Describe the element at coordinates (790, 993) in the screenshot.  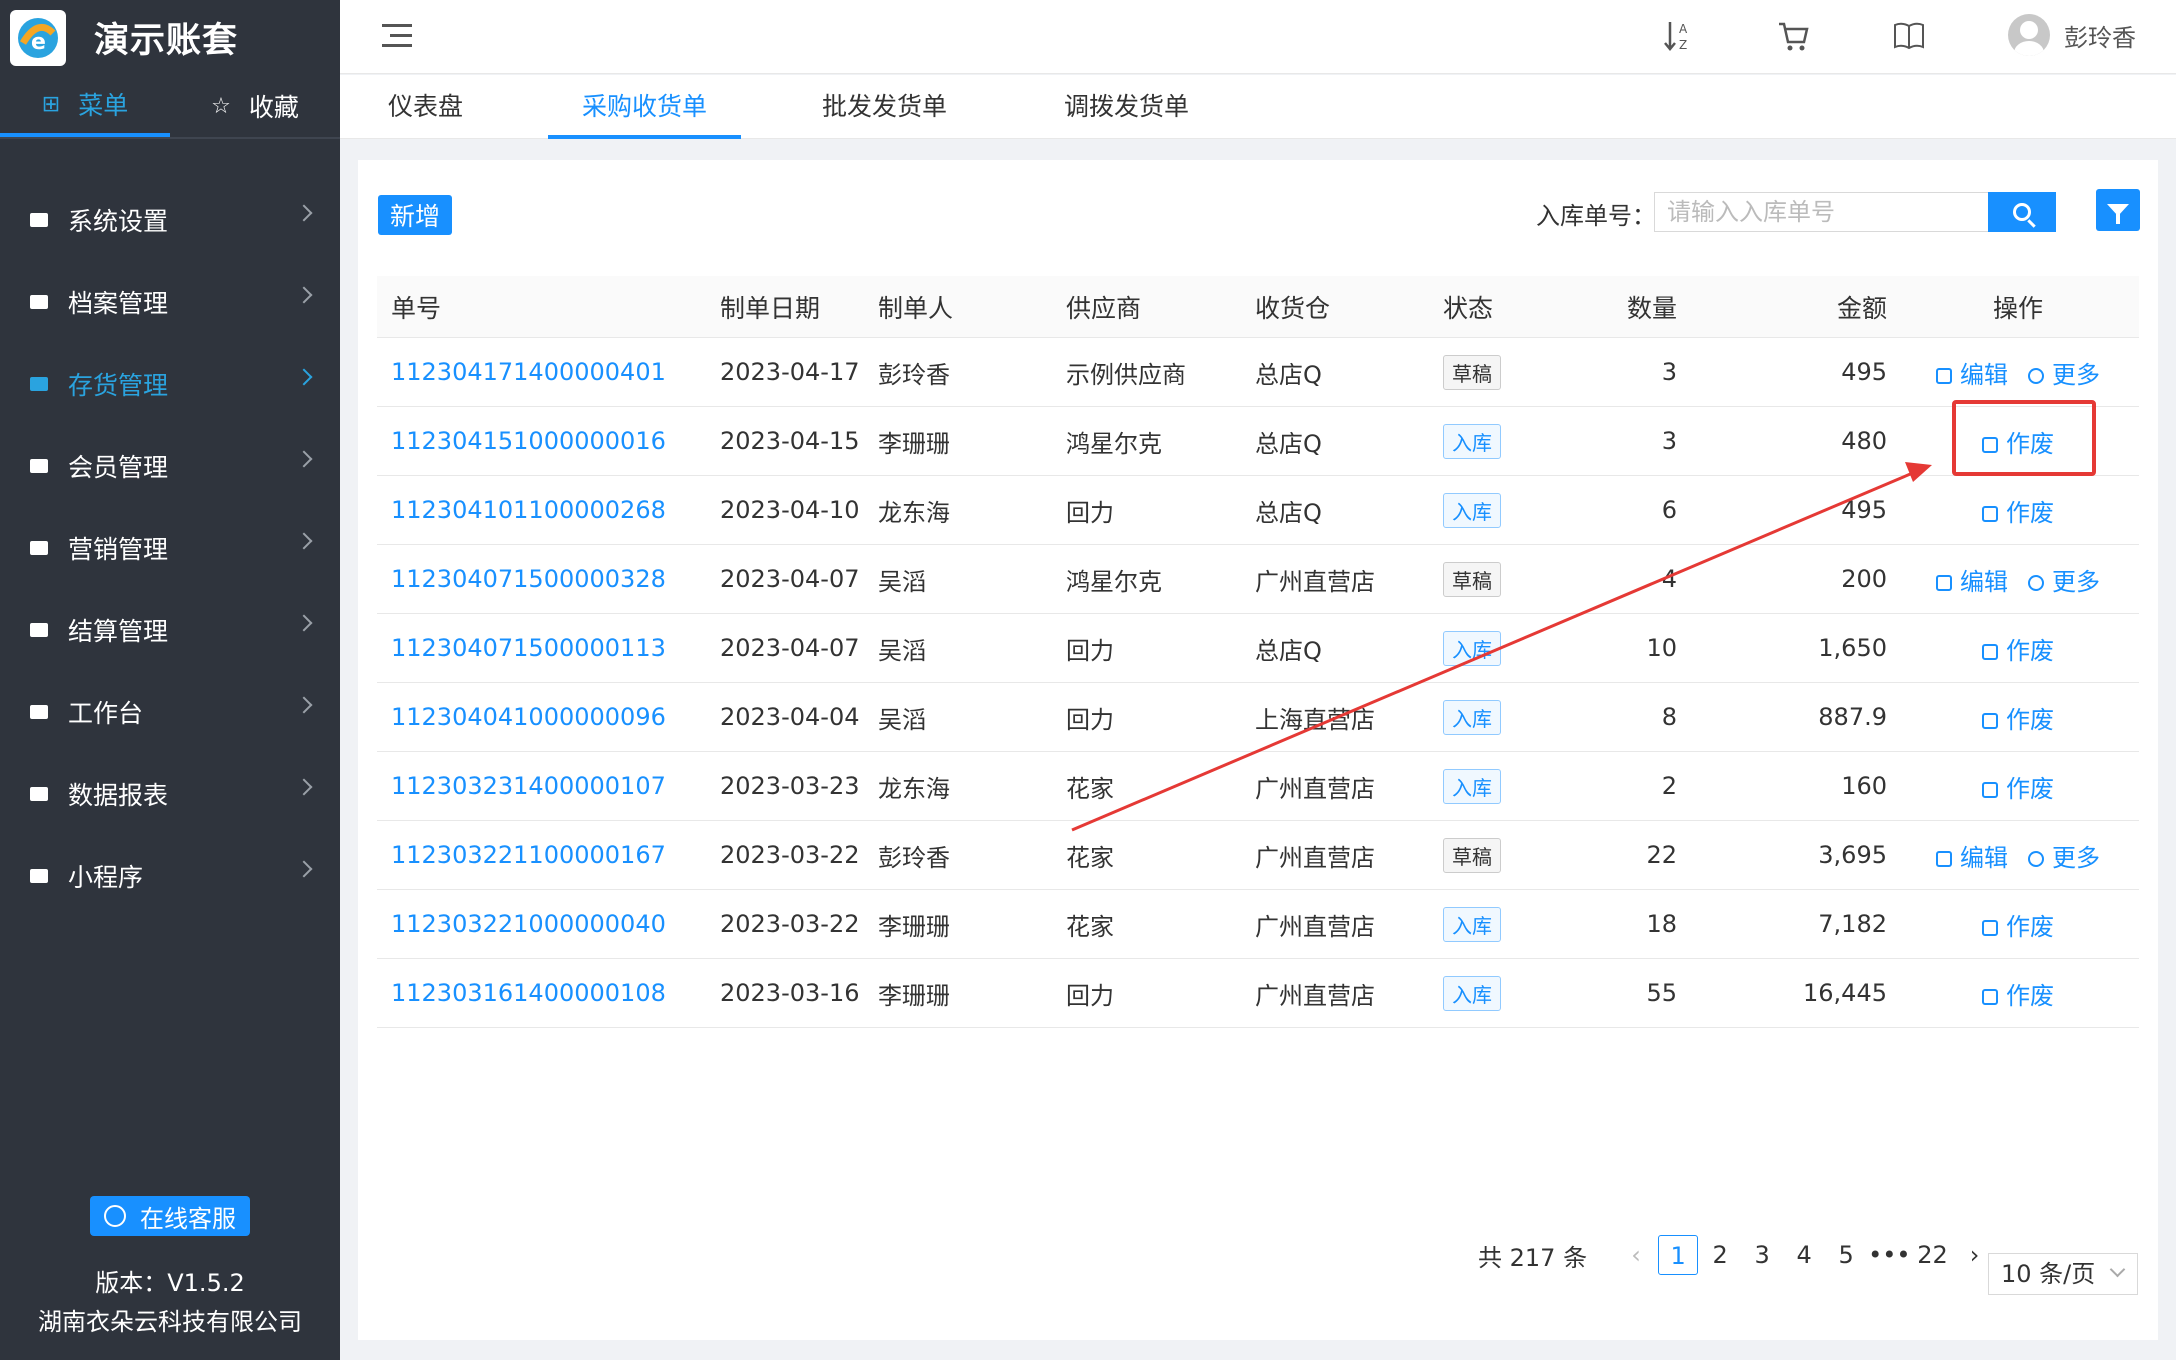
I see `row-date: 2023-03-16` at that location.